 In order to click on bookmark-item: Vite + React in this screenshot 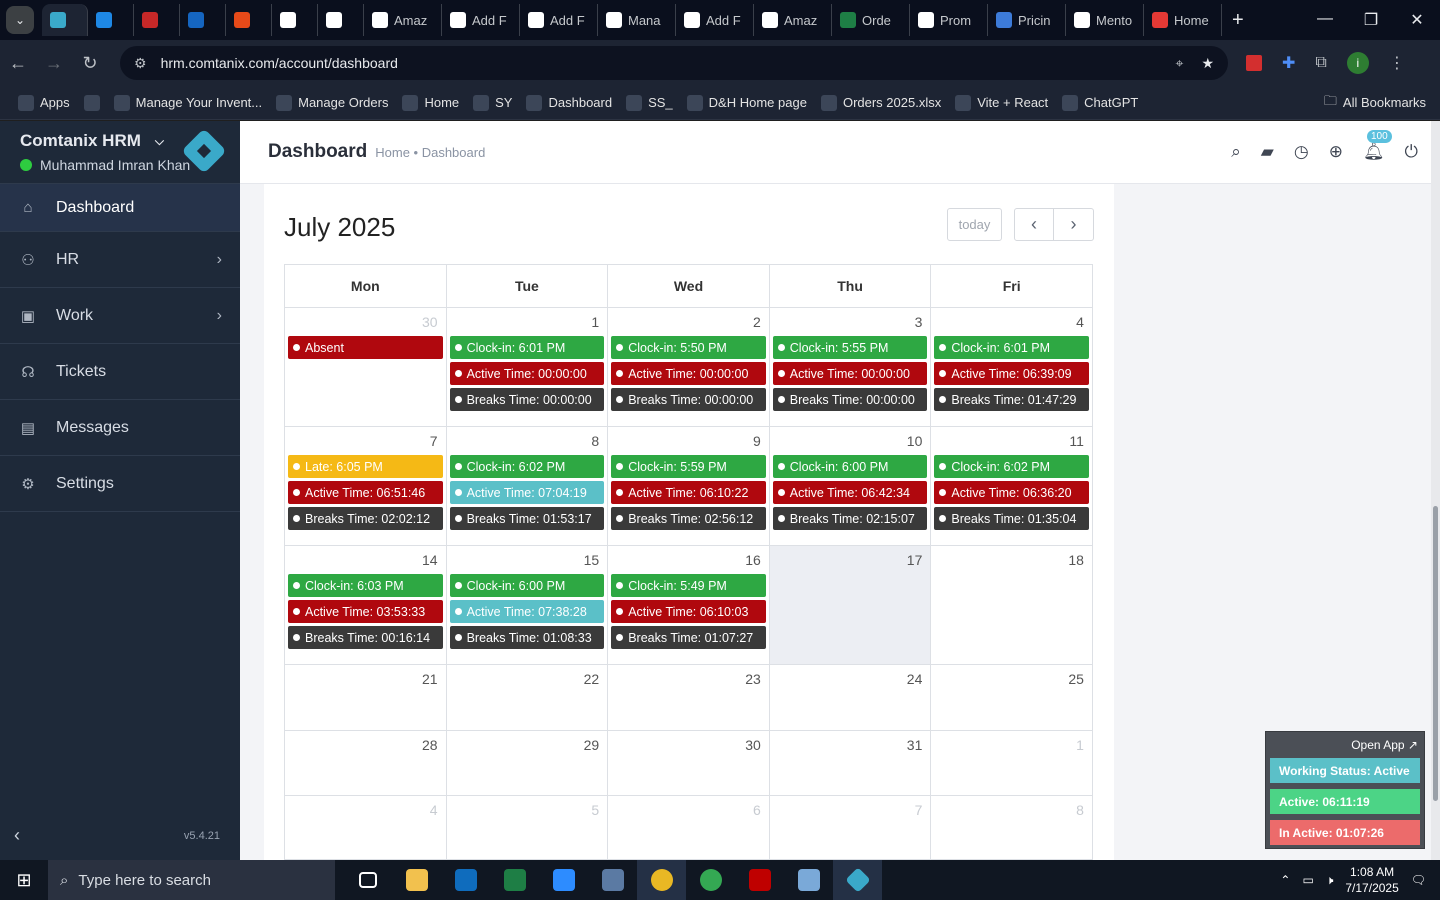, I will do `click(1001, 102)`.